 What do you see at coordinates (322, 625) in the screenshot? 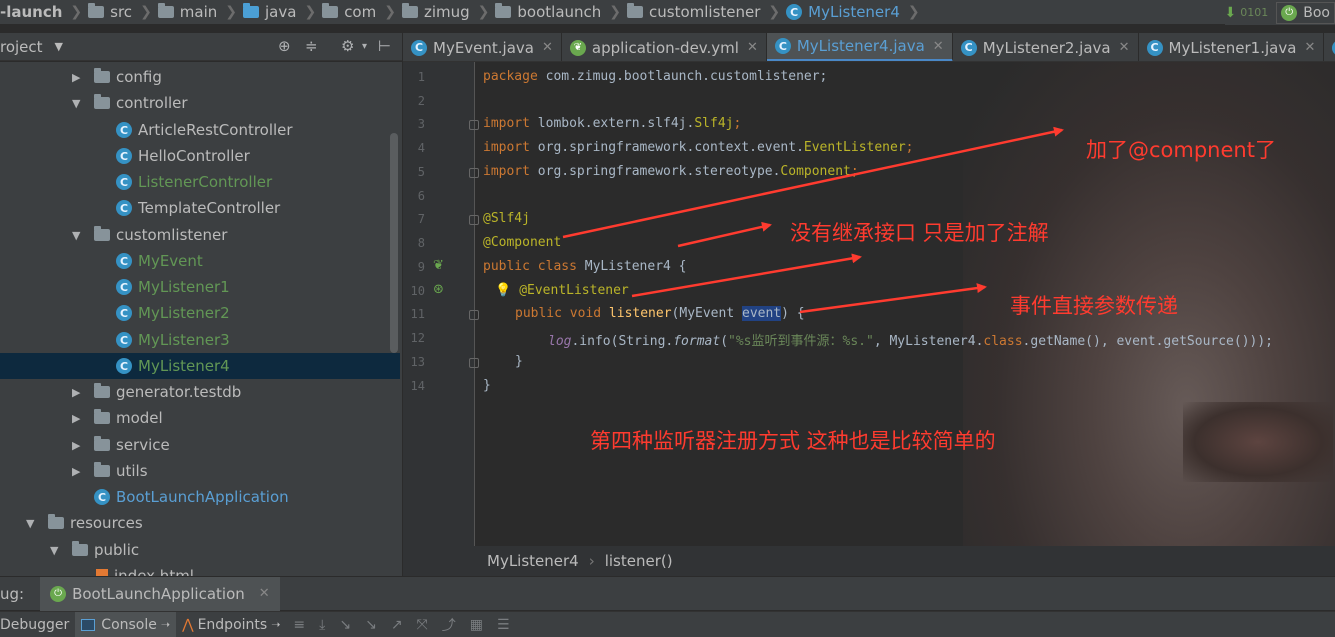
I see `step-over-icon: ⤓` at bounding box center [322, 625].